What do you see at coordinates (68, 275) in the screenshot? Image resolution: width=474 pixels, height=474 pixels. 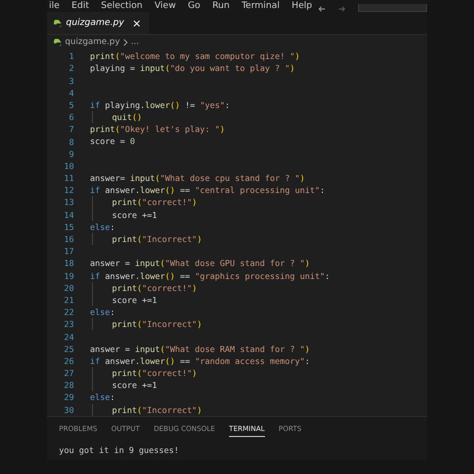 I see `line-number: 19` at bounding box center [68, 275].